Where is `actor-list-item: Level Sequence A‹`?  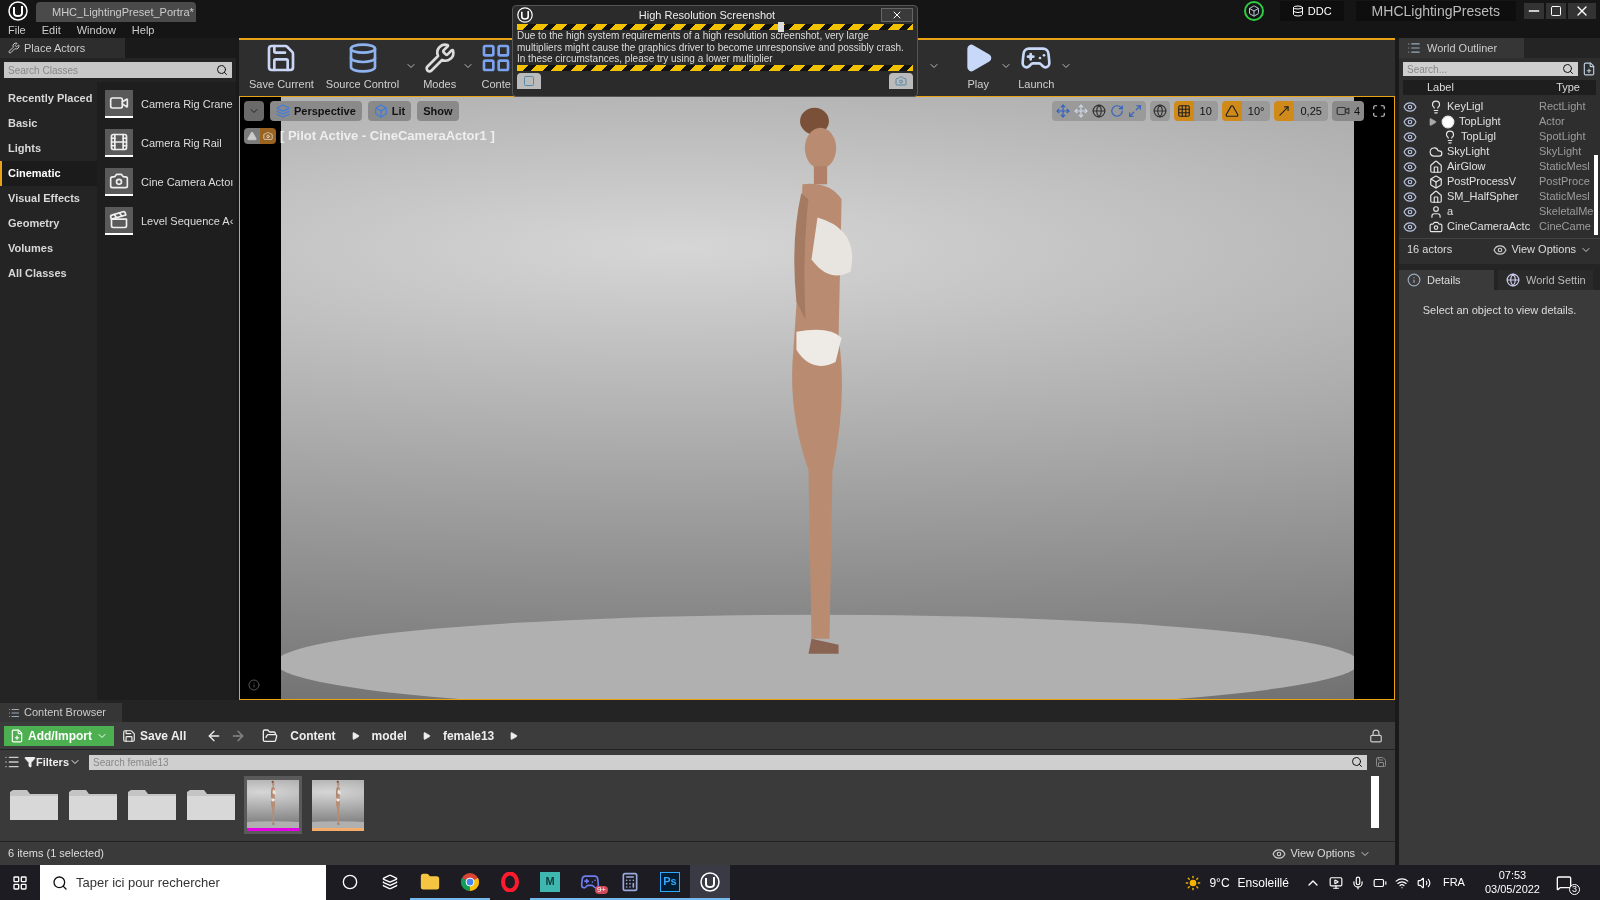
actor-list-item: Level Sequence A‹ is located at coordinates (187, 221).